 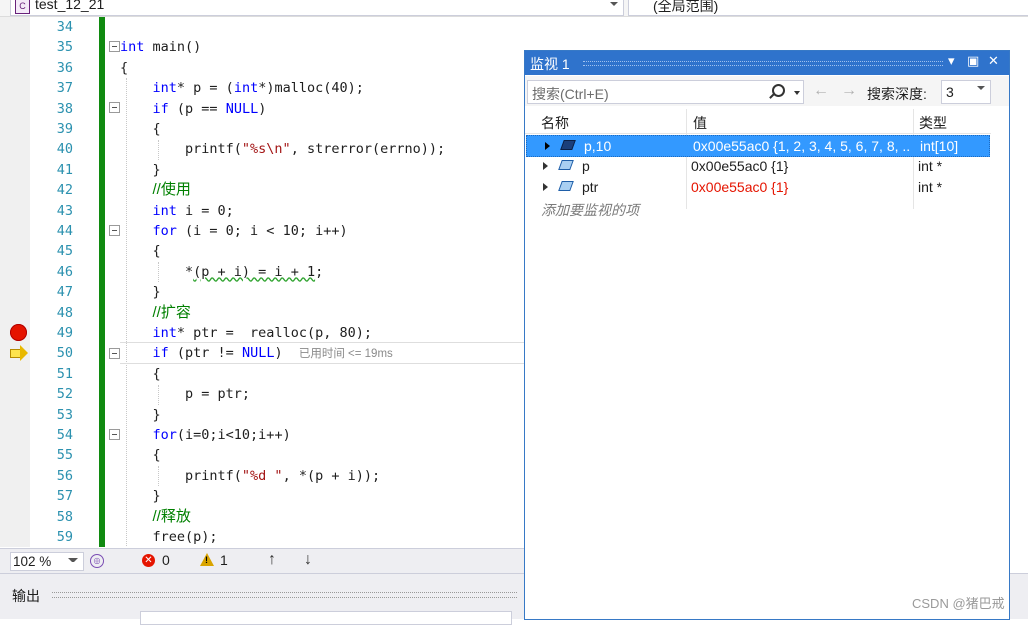 I want to click on project-dropdown: C test_12_21, so click(x=317, y=8).